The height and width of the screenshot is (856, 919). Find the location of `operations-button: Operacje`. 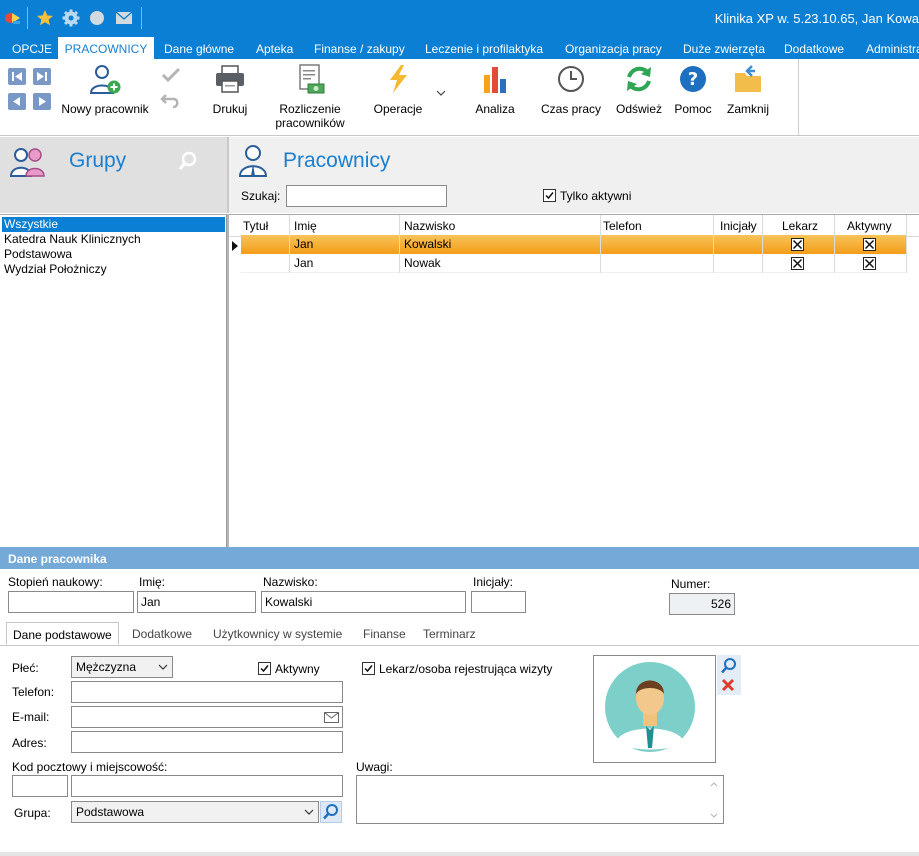

operations-button: Operacje is located at coordinates (398, 89).